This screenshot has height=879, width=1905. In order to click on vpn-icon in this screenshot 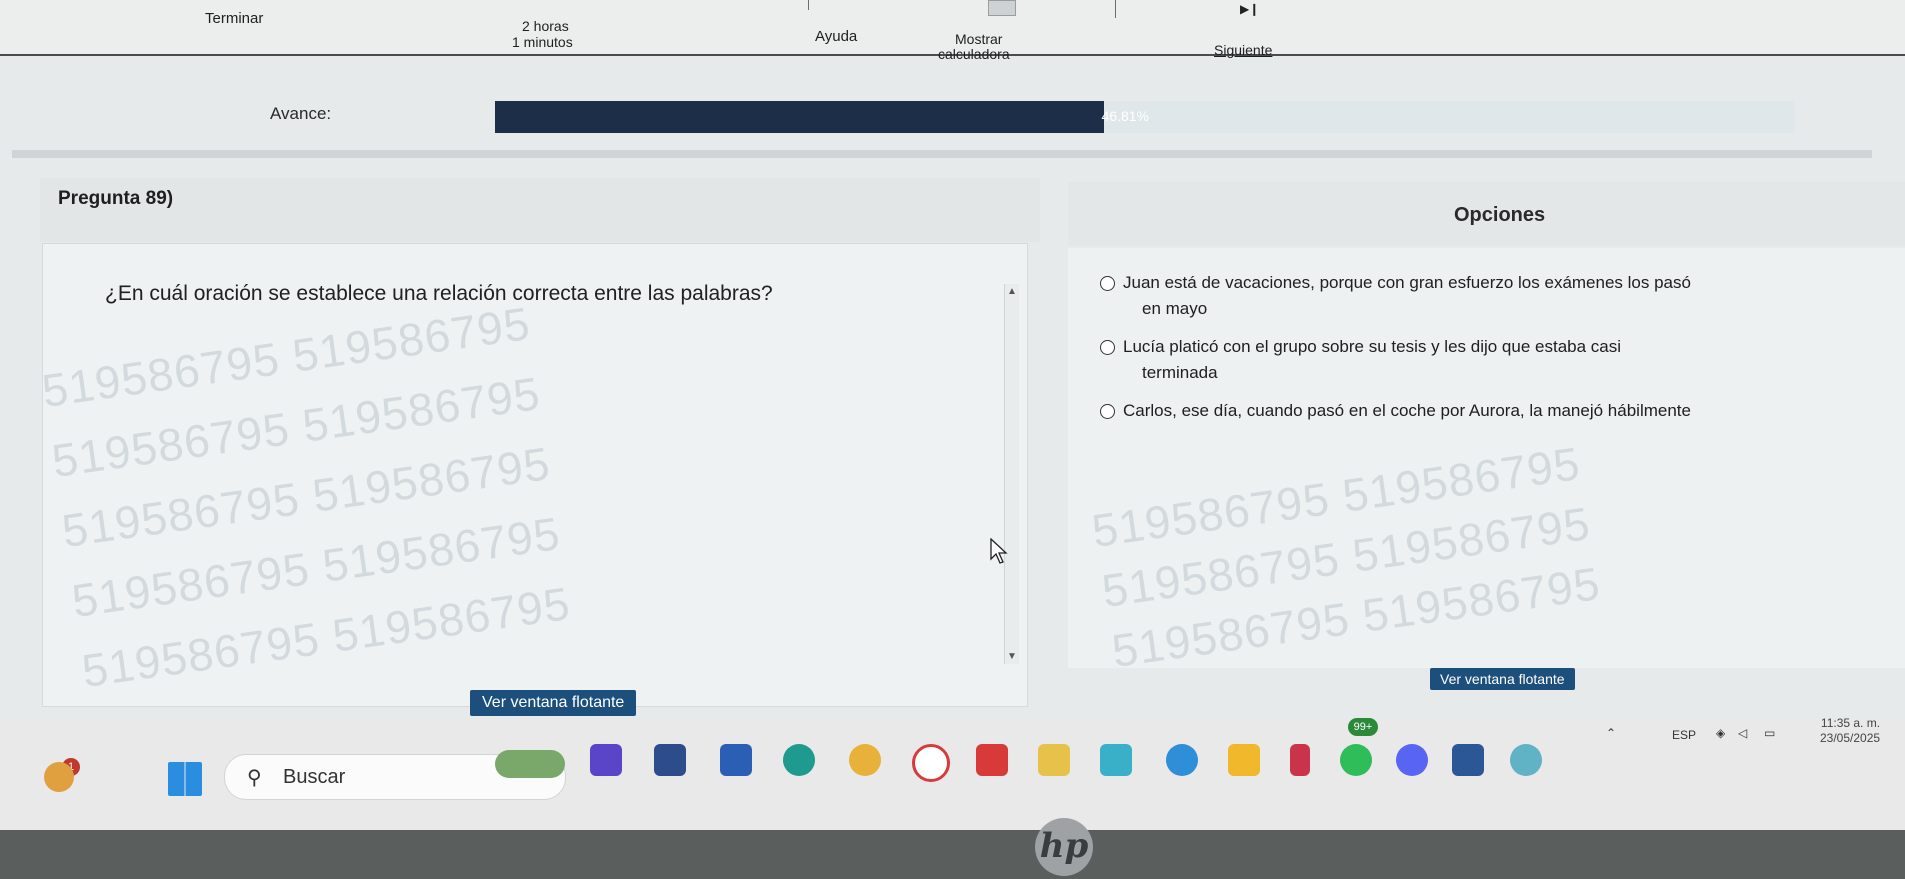, I will do `click(1526, 760)`.